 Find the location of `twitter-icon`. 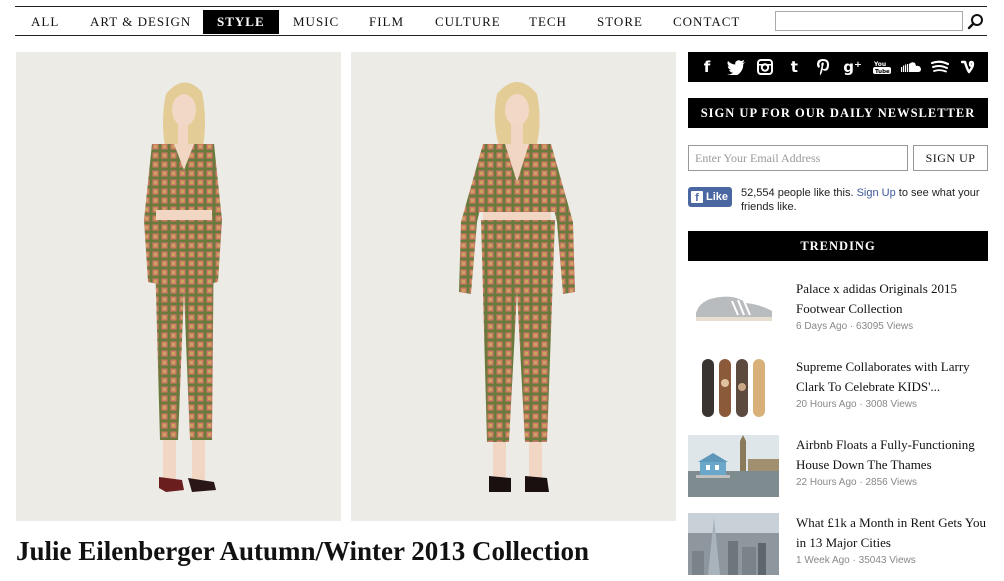

twitter-icon is located at coordinates (736, 67).